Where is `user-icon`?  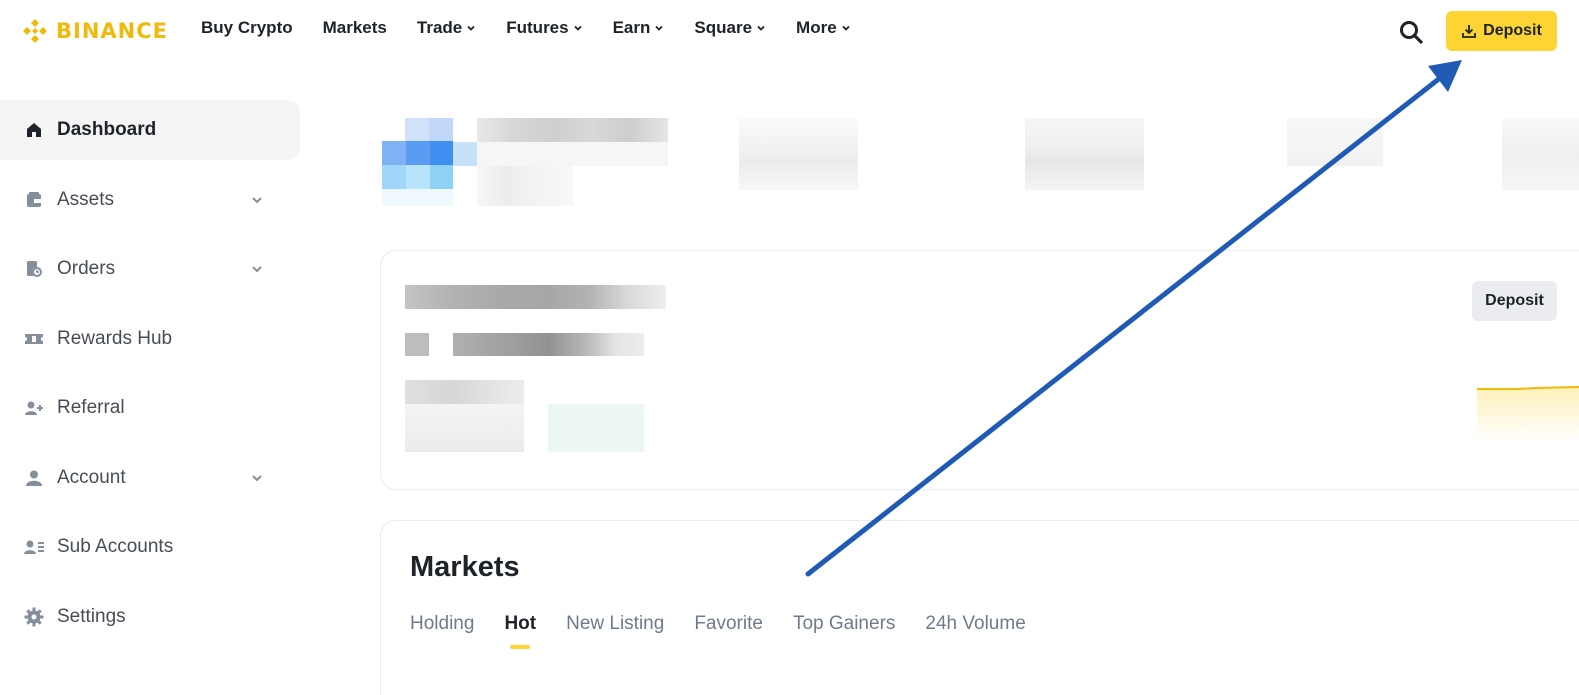
user-icon is located at coordinates (34, 478).